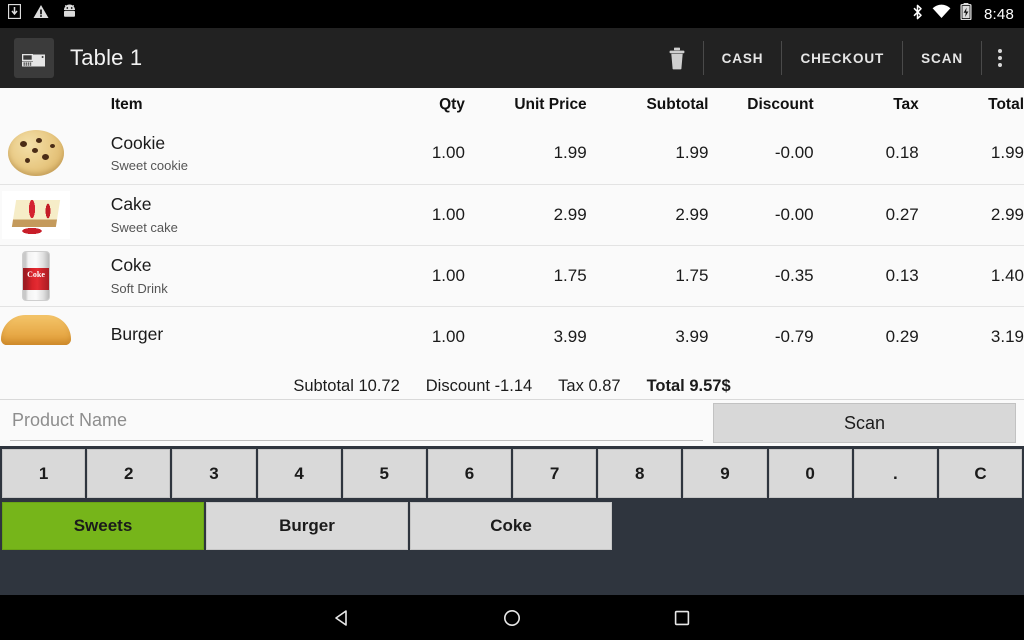 This screenshot has height=640, width=1024. Describe the element at coordinates (999, 14) in the screenshot. I see `status-time: 8:48` at that location.